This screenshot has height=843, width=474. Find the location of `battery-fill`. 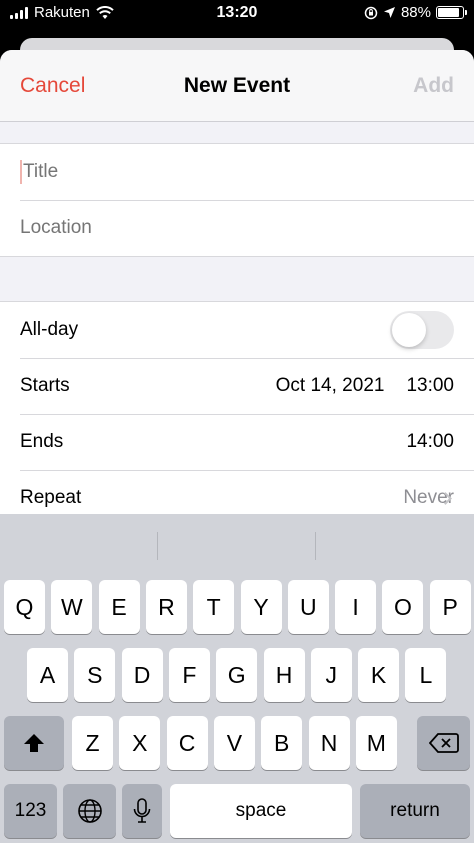

battery-fill is located at coordinates (449, 12).